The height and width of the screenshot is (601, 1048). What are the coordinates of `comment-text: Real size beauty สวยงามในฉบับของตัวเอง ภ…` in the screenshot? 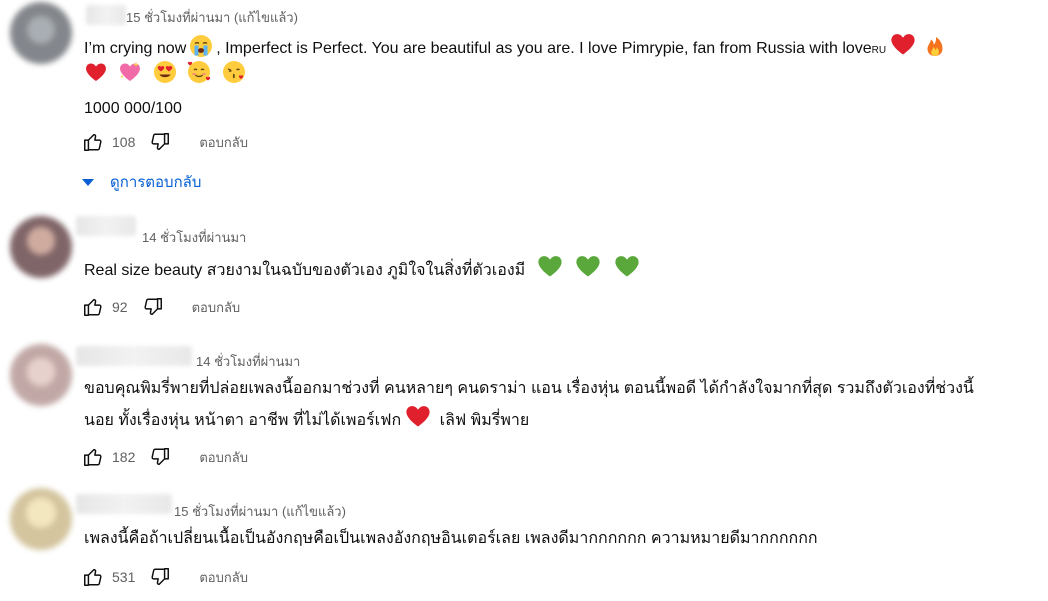 It's located at (364, 266).